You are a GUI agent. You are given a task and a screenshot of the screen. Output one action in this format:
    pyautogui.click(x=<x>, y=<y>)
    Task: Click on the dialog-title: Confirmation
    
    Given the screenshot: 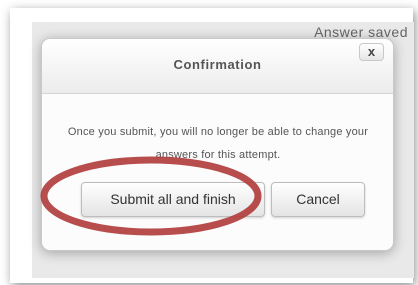 What is the action you would take?
    pyautogui.click(x=217, y=64)
    